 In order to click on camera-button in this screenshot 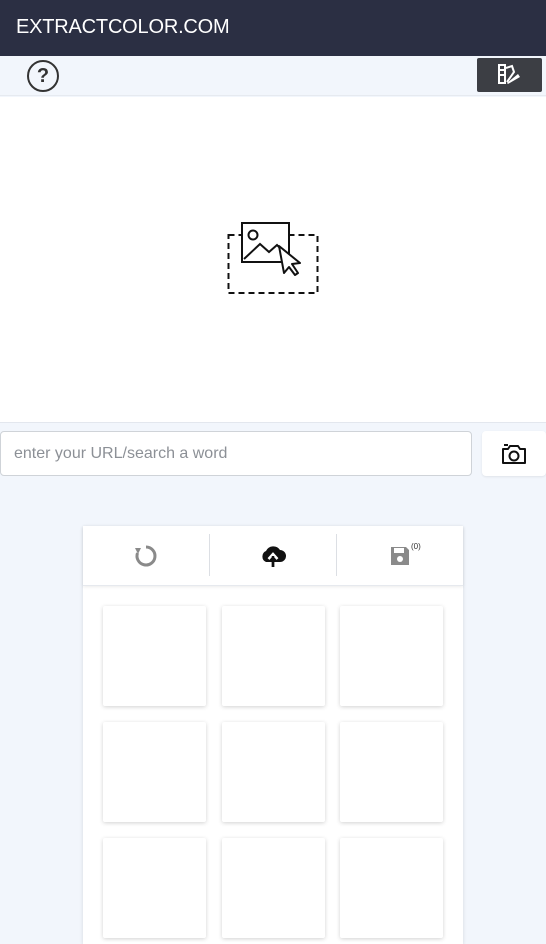, I will do `click(514, 453)`.